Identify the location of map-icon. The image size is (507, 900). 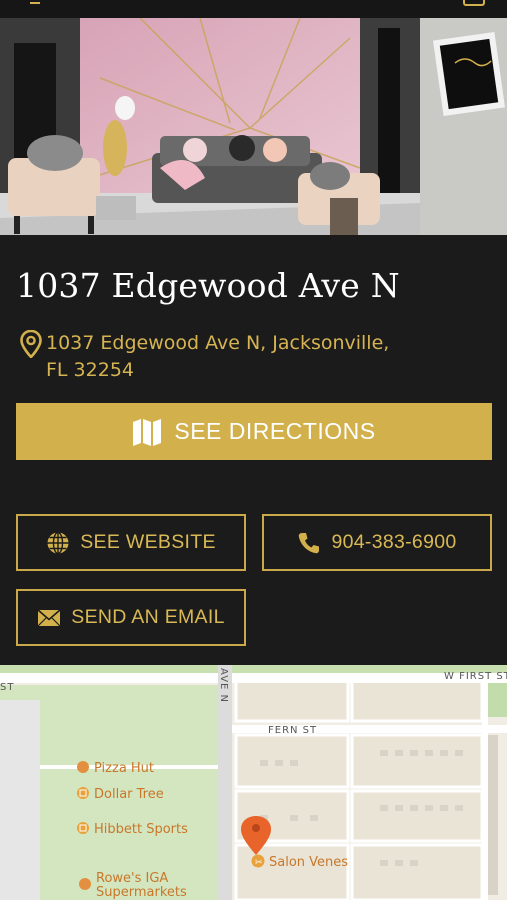
(147, 432).